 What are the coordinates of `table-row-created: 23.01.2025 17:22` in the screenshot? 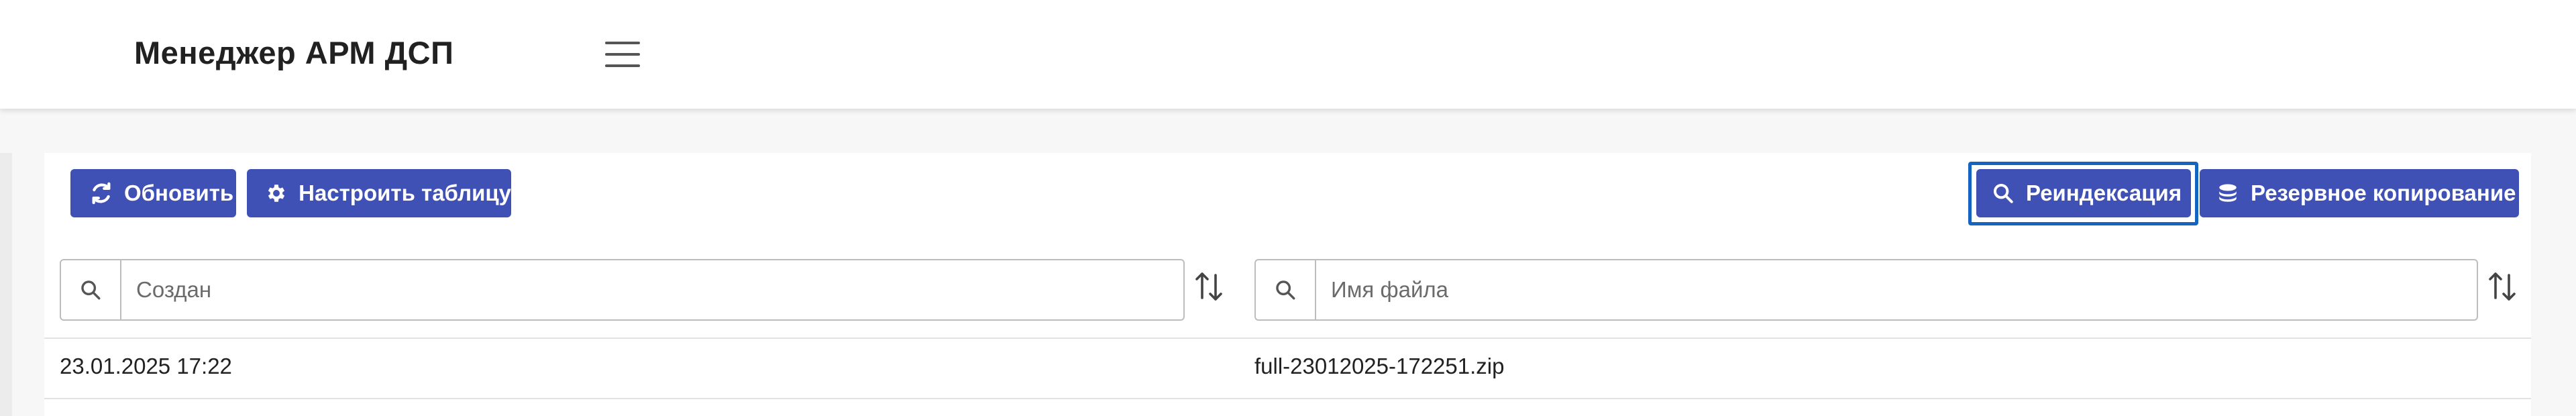 It's located at (146, 366).